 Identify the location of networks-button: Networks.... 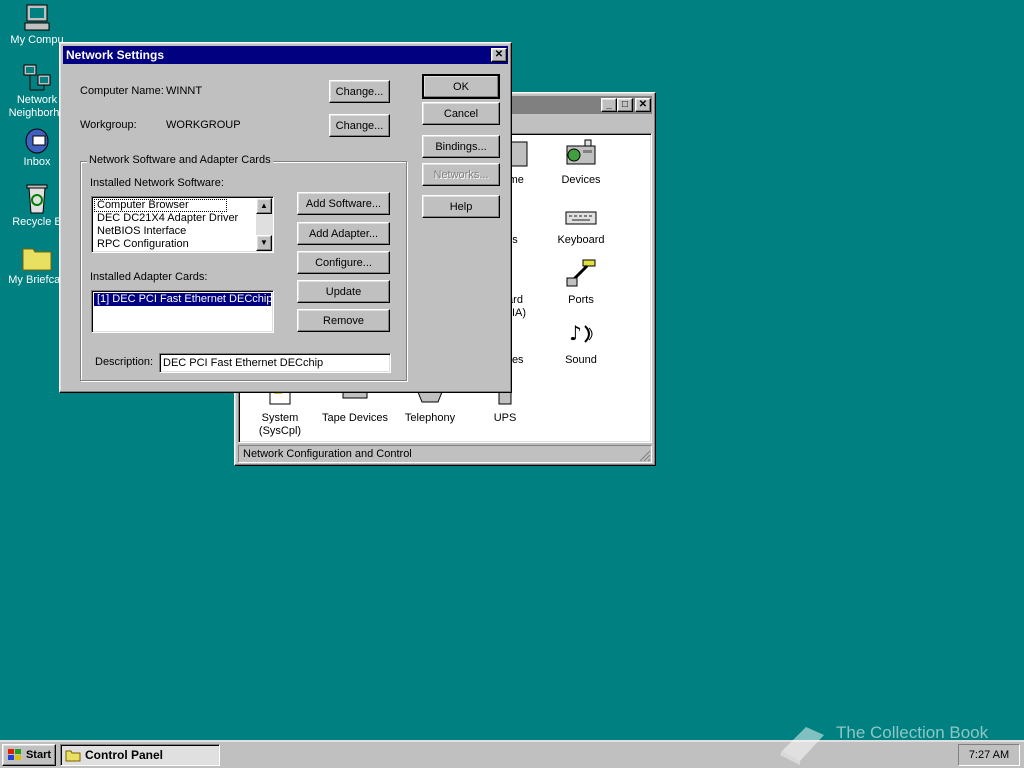
(461, 174).